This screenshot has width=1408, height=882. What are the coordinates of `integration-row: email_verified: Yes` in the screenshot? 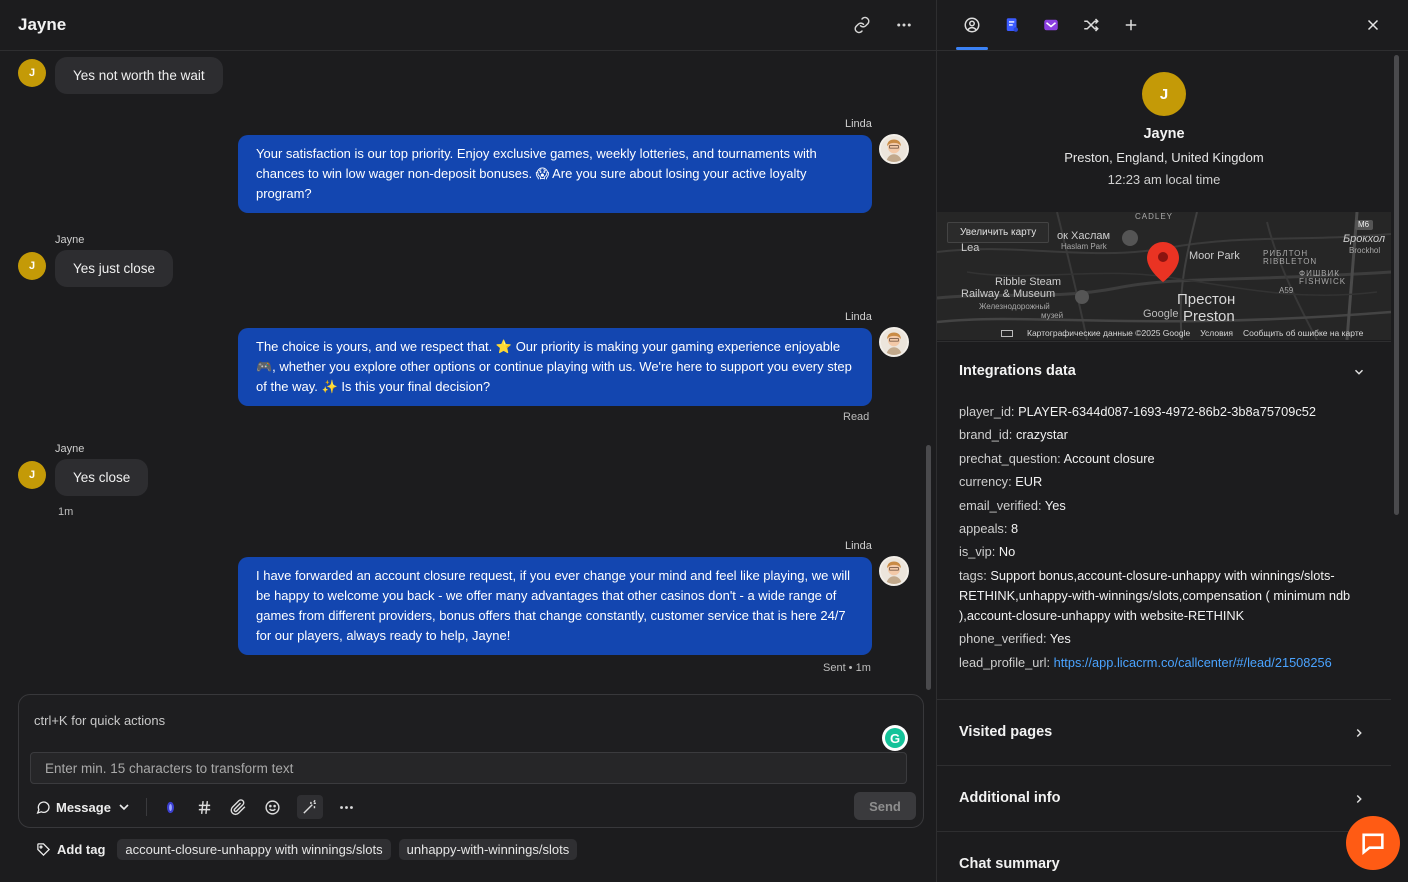 It's located at (1165, 506).